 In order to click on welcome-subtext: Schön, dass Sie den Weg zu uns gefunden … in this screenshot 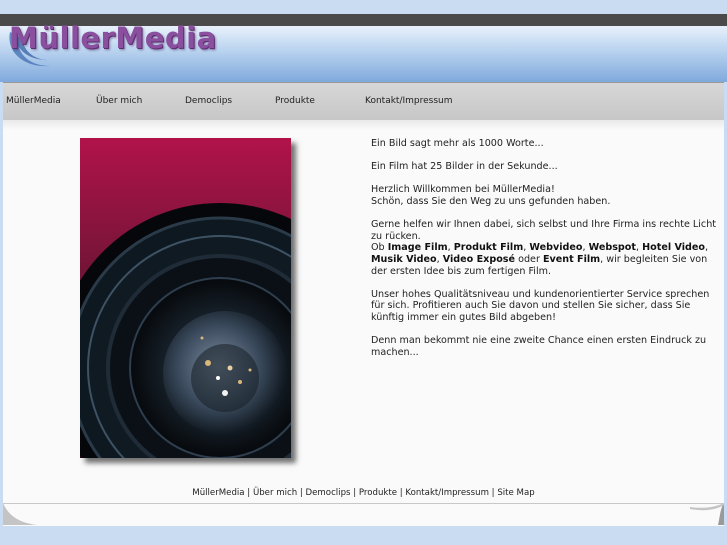, I will do `click(491, 201)`.